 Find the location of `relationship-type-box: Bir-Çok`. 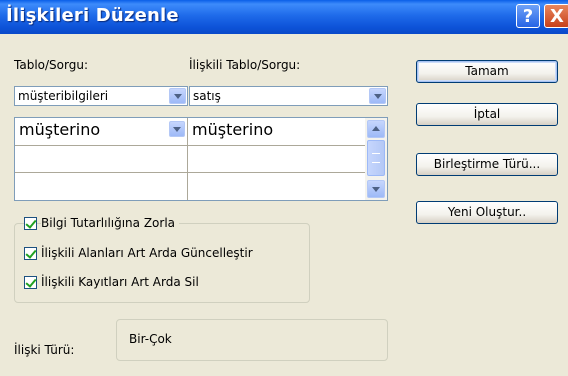

relationship-type-box: Bir-Çok is located at coordinates (252, 340).